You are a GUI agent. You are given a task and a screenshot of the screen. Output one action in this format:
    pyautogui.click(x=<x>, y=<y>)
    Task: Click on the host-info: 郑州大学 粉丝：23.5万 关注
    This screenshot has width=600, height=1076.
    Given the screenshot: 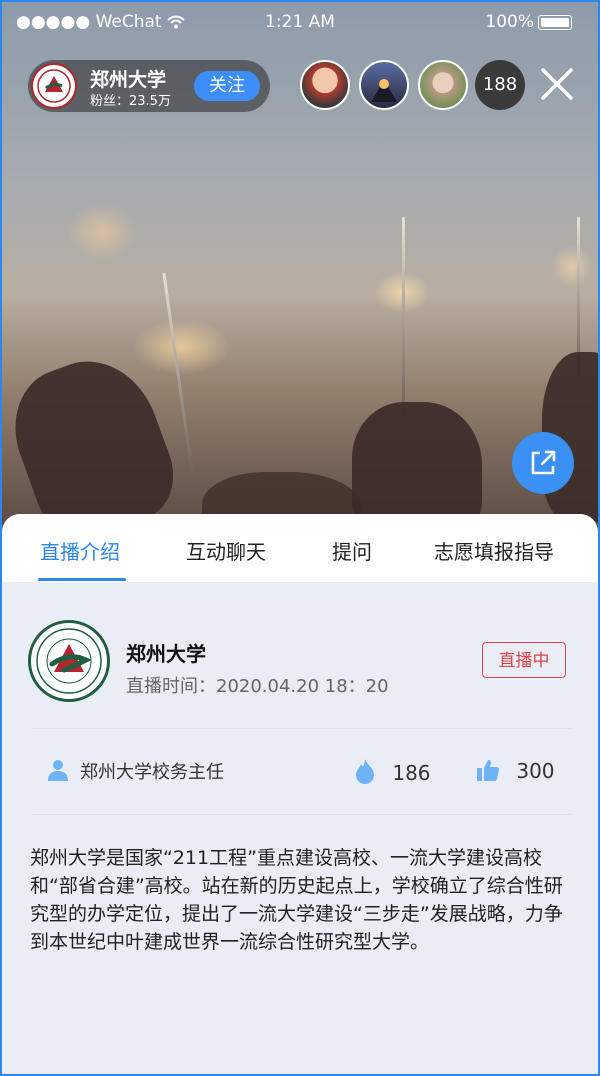 What is the action you would take?
    pyautogui.click(x=149, y=86)
    